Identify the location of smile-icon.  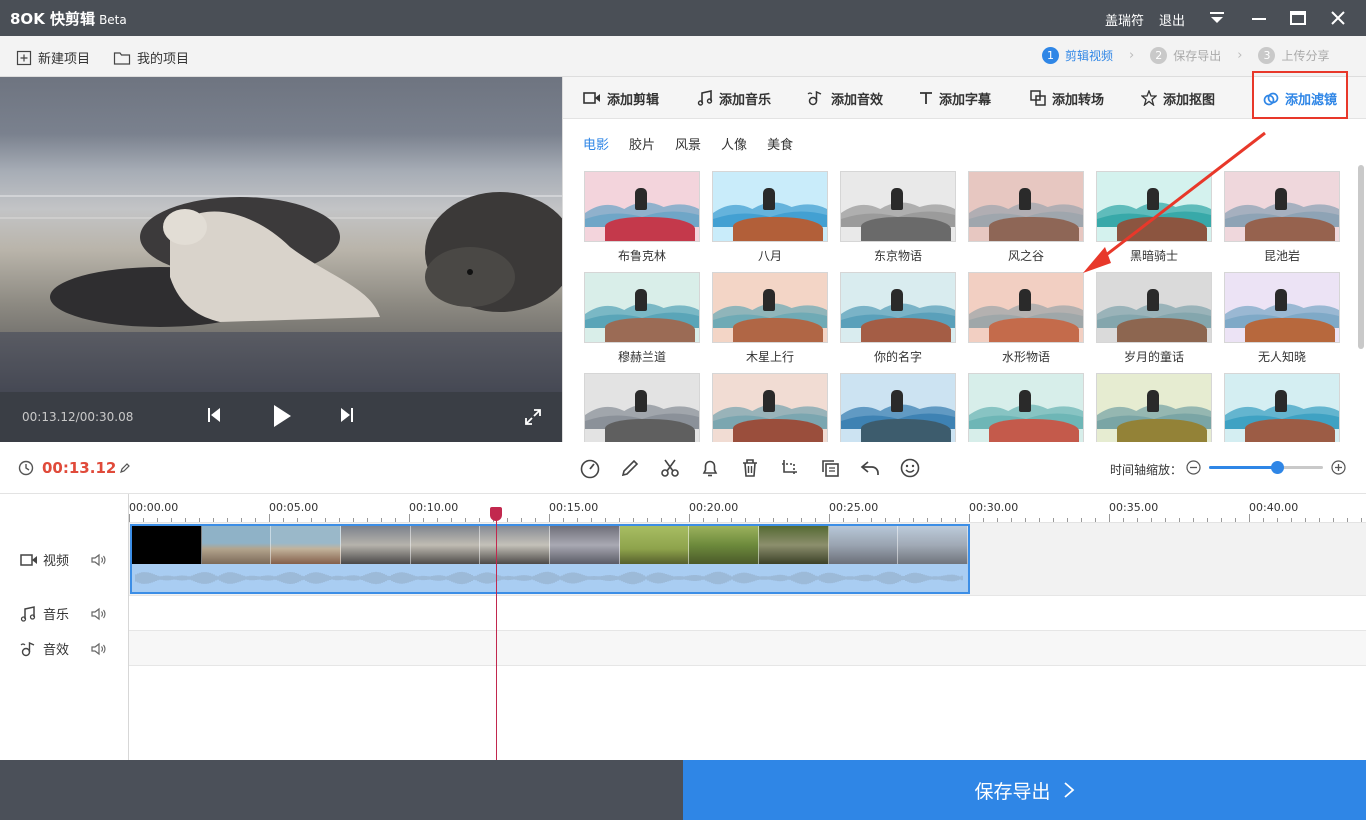
(910, 468).